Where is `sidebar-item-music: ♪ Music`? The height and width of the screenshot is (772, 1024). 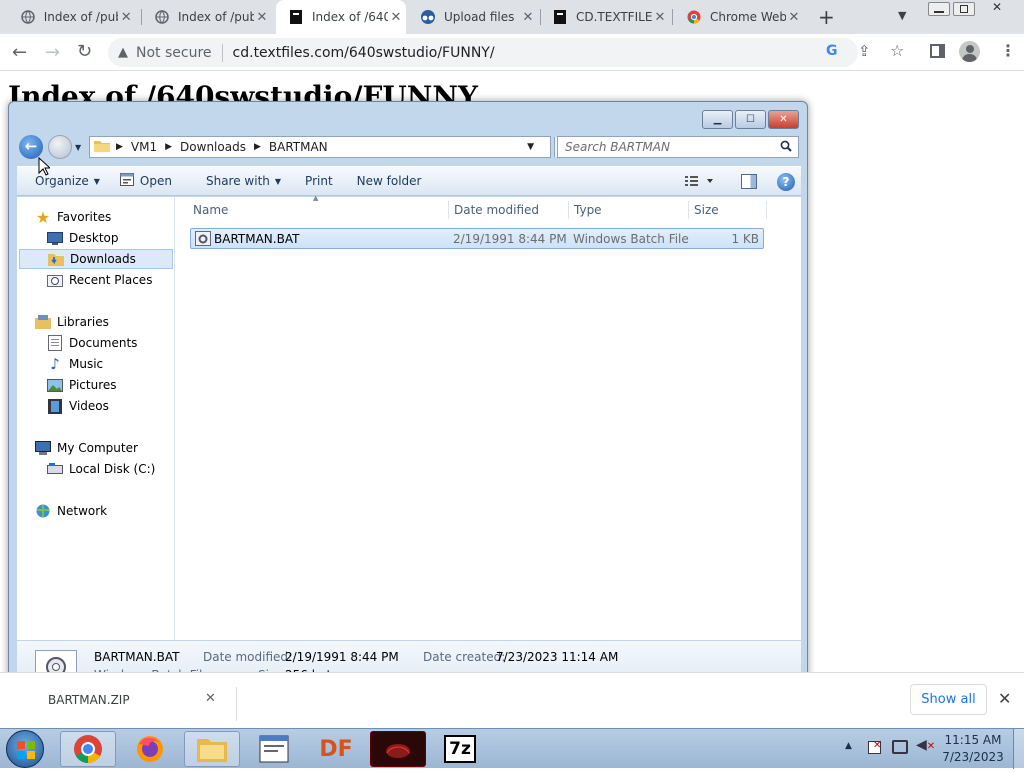 sidebar-item-music: ♪ Music is located at coordinates (75, 364).